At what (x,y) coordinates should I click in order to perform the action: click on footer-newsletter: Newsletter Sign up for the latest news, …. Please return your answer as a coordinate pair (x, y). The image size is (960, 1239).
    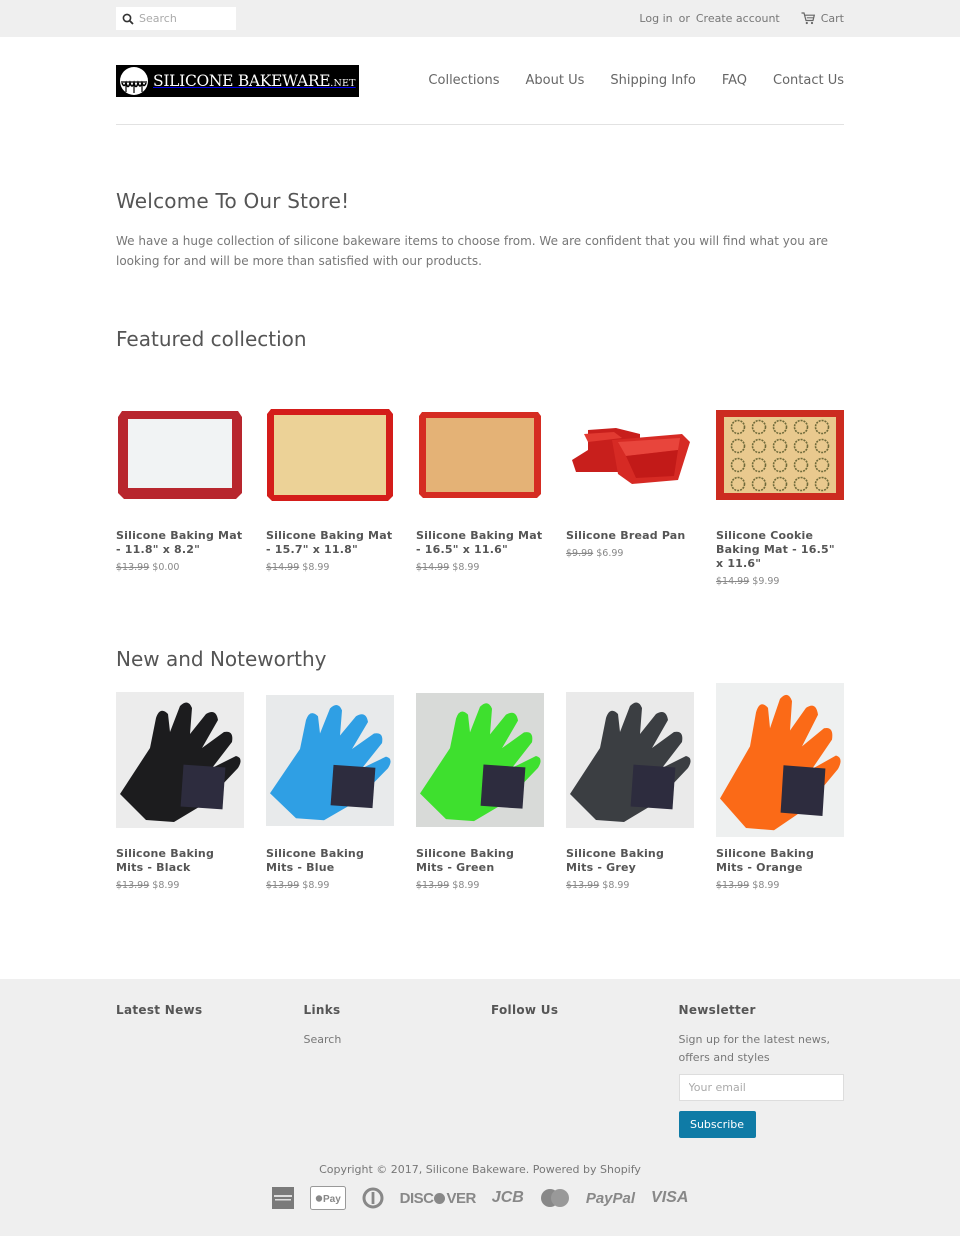
    Looking at the image, I should click on (761, 1070).